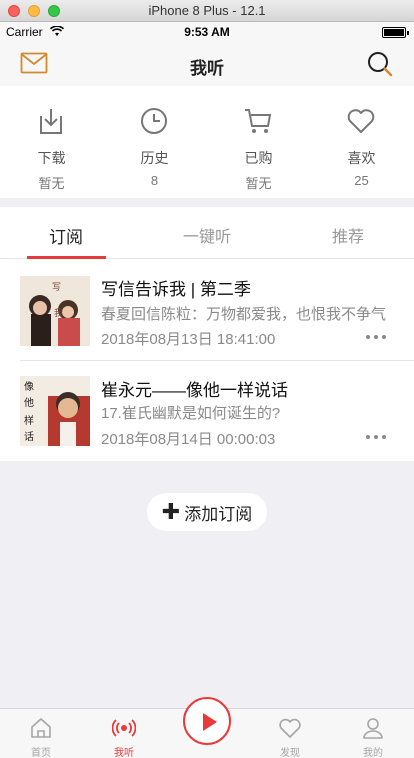 This screenshot has height=758, width=414. I want to click on tab-one-click-listen: 一键听, so click(207, 235).